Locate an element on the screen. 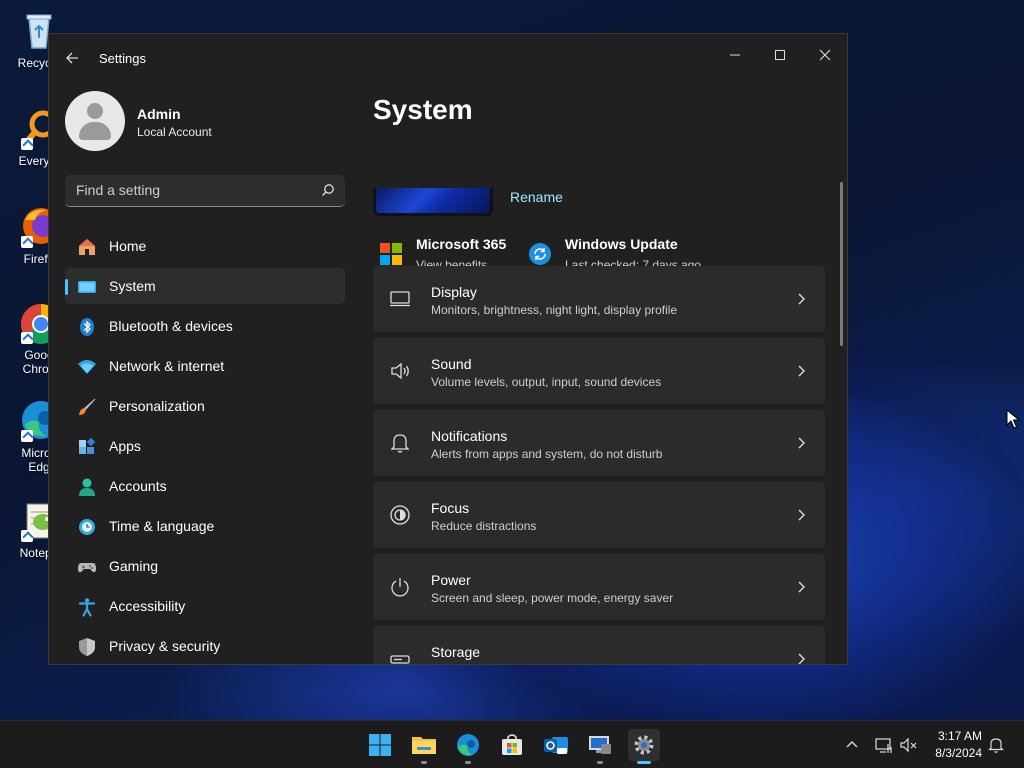 This screenshot has height=768, width=1024. taskbar-edge is located at coordinates (468, 746).